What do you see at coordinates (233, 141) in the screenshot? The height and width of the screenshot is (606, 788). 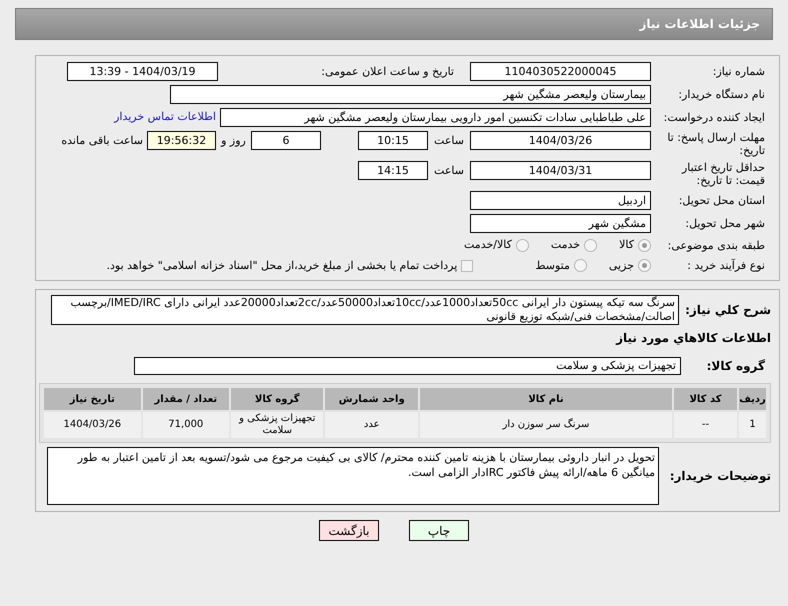 I see `field-label: روز و` at bounding box center [233, 141].